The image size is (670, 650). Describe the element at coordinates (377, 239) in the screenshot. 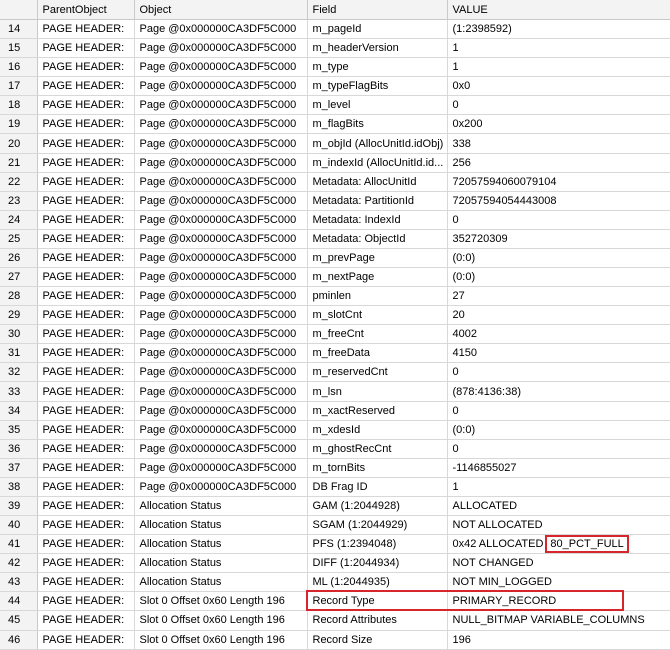

I see `field-cell: Metadata: ObjectId` at that location.